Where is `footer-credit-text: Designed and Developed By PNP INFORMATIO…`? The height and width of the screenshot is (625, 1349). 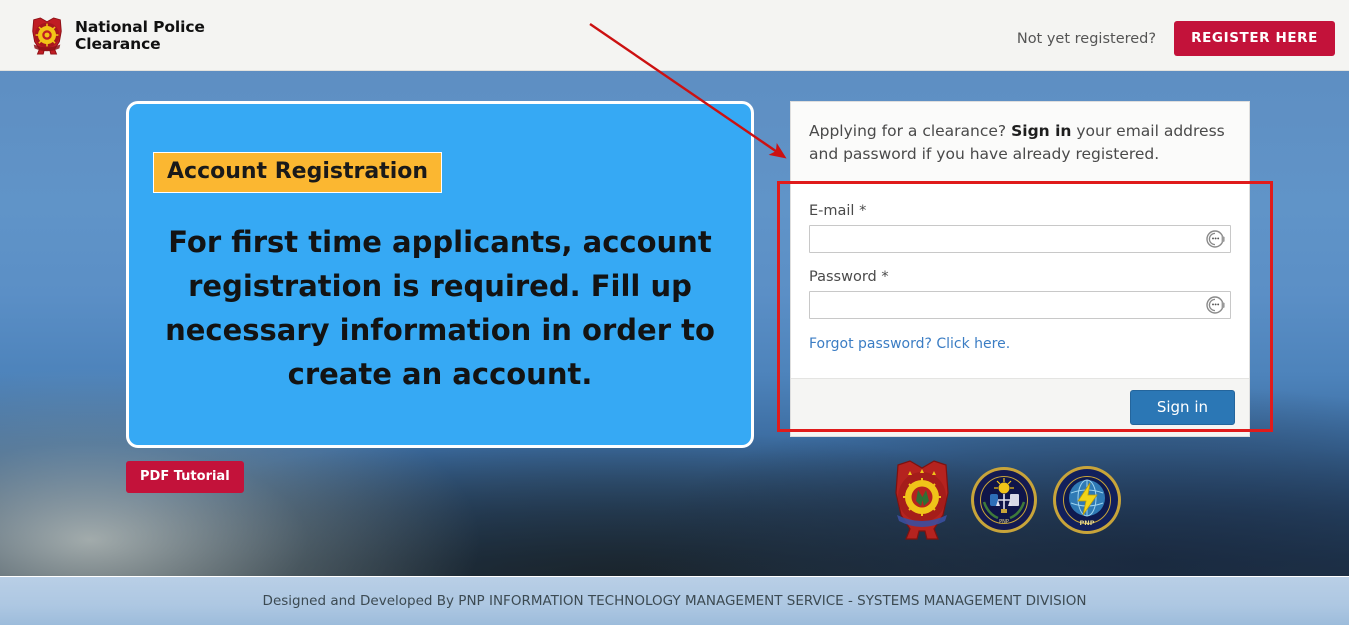 footer-credit-text: Designed and Developed By PNP INFORMATIO… is located at coordinates (674, 601).